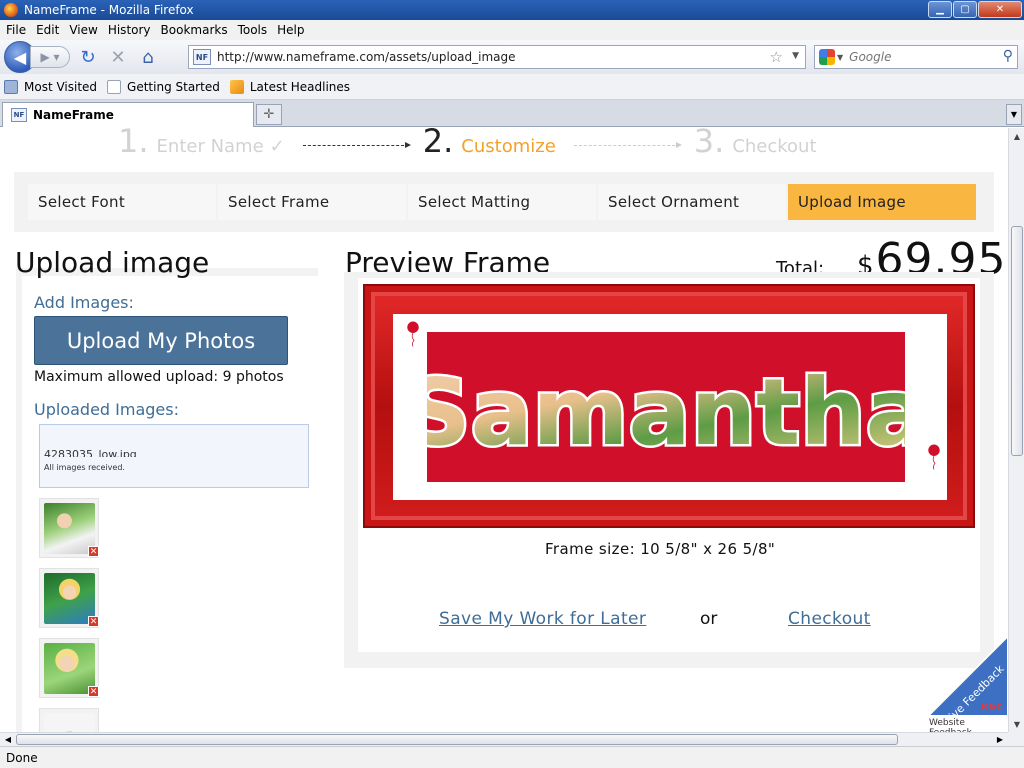 Image resolution: width=1024 pixels, height=768 pixels. I want to click on frame-size-text: Frame size: 10 5/8" x 26 5/8", so click(660, 549).